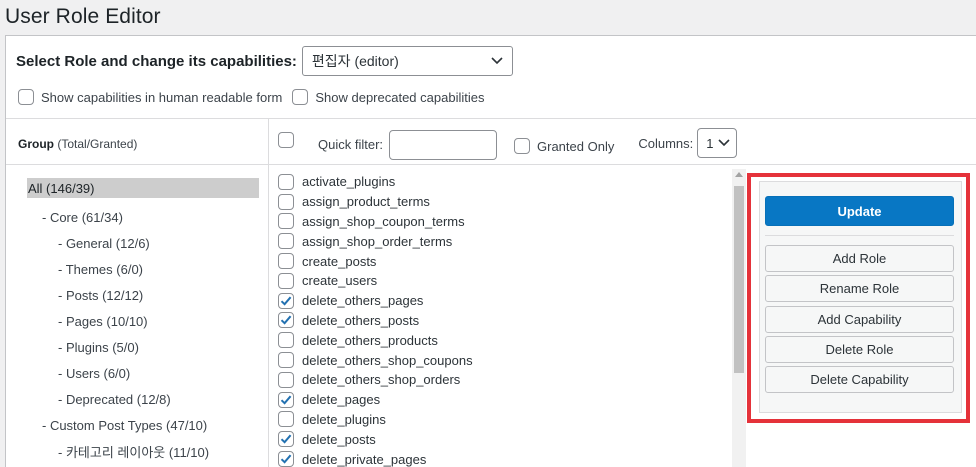 The height and width of the screenshot is (467, 976). I want to click on capability-label: create_users, so click(340, 281).